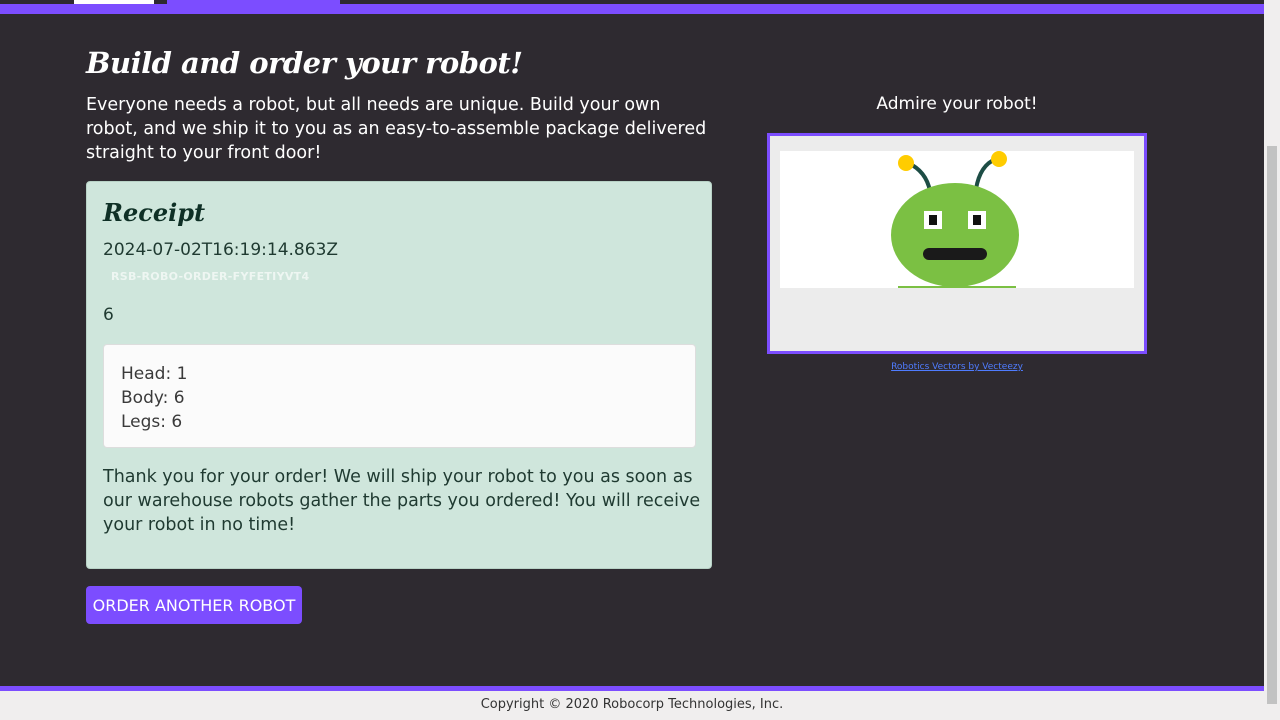 This screenshot has height=720, width=1280. Describe the element at coordinates (933, 220) in the screenshot. I see `left-pupil` at that location.